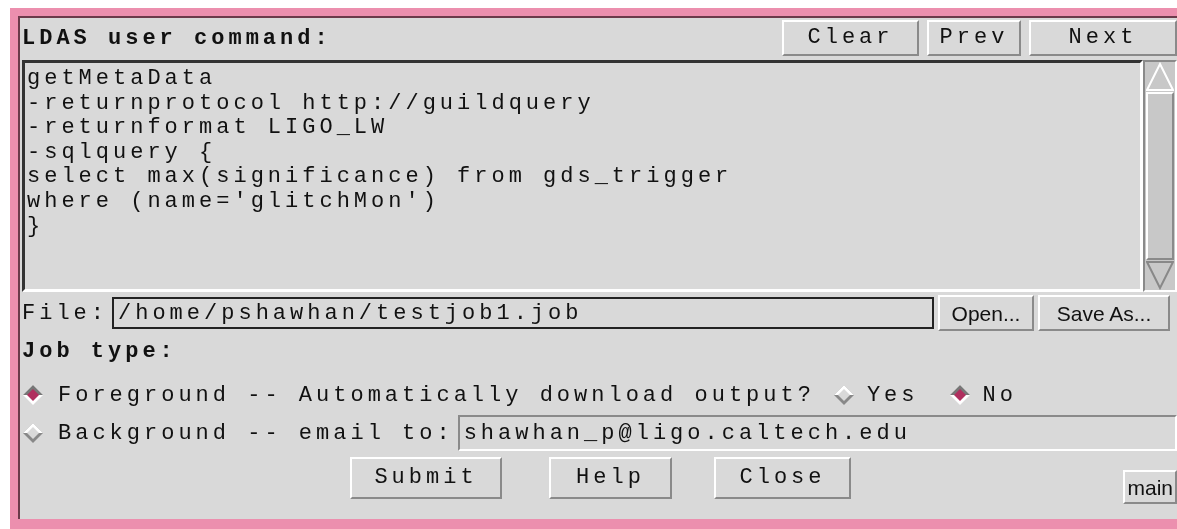 The width and height of the screenshot is (1177, 529). What do you see at coordinates (523, 313) in the screenshot?
I see `file-path-field: /home/pshawhan/testjob1.job` at bounding box center [523, 313].